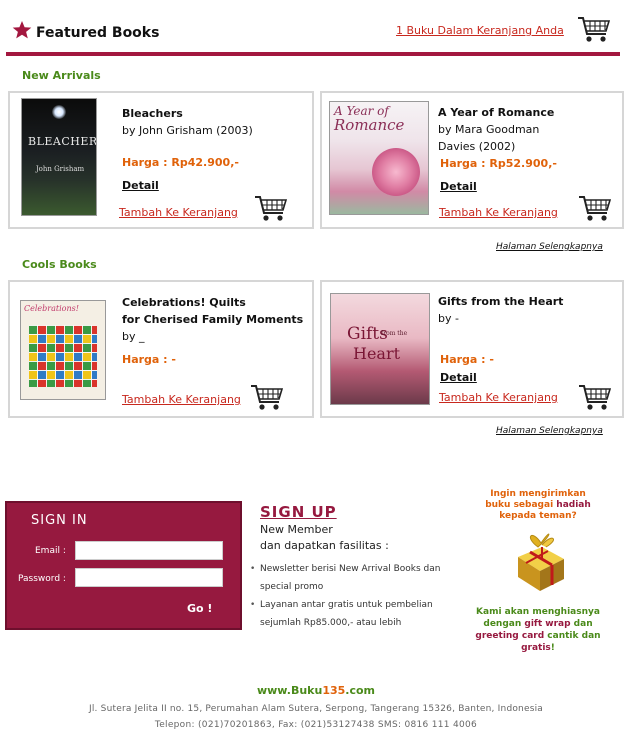  What do you see at coordinates (149, 577) in the screenshot?
I see `password-field` at bounding box center [149, 577].